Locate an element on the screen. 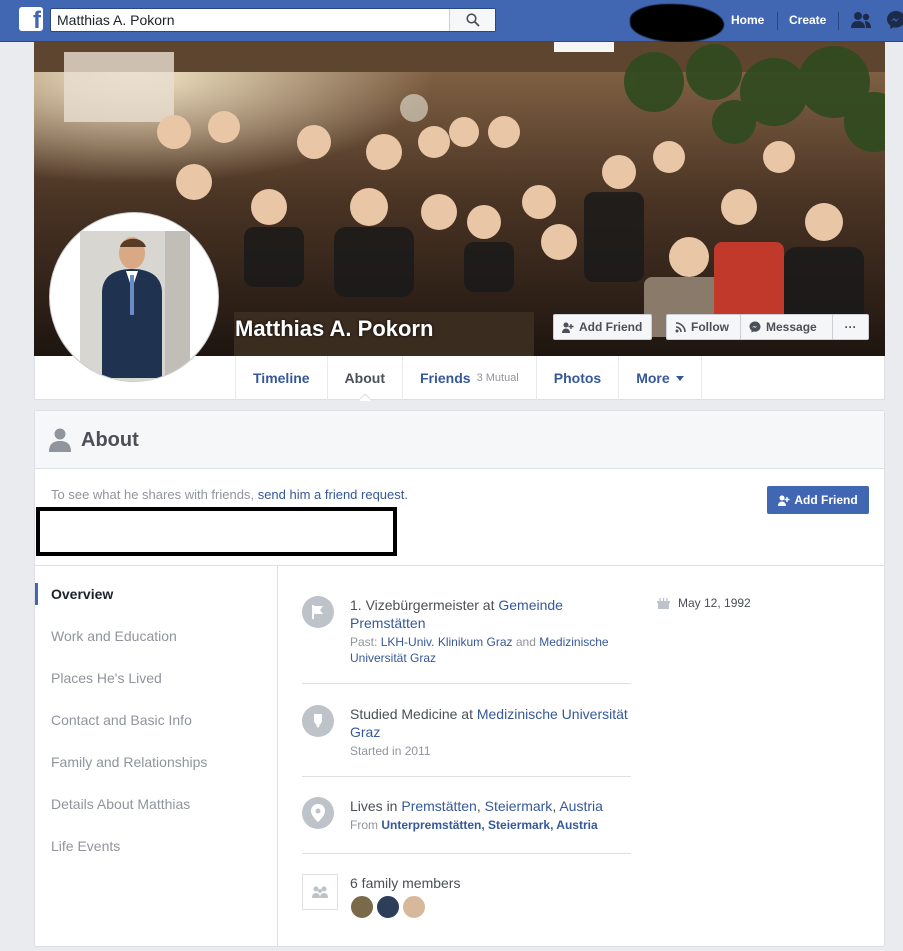  sidebar-item-work-education: Work and Education is located at coordinates (155, 636).